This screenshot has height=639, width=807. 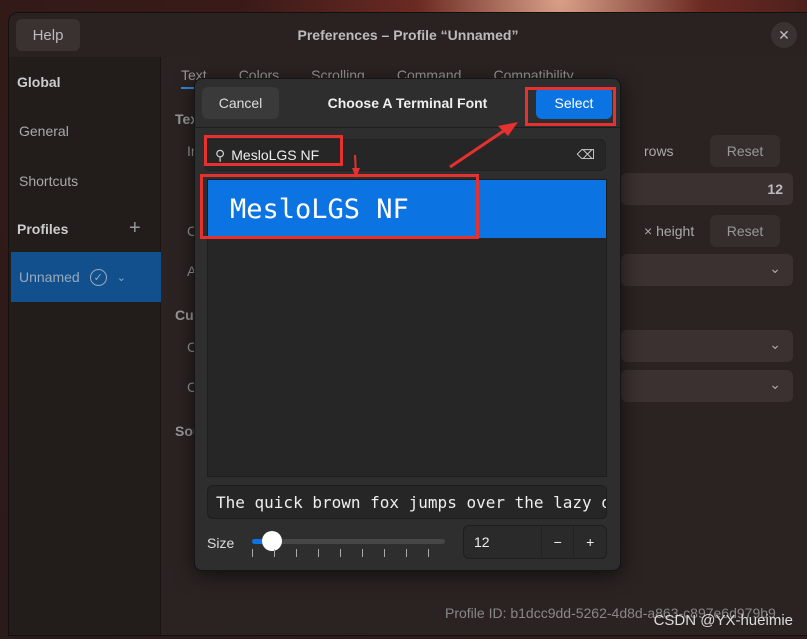 What do you see at coordinates (435, 150) in the screenshot?
I see `annotation-arrows` at bounding box center [435, 150].